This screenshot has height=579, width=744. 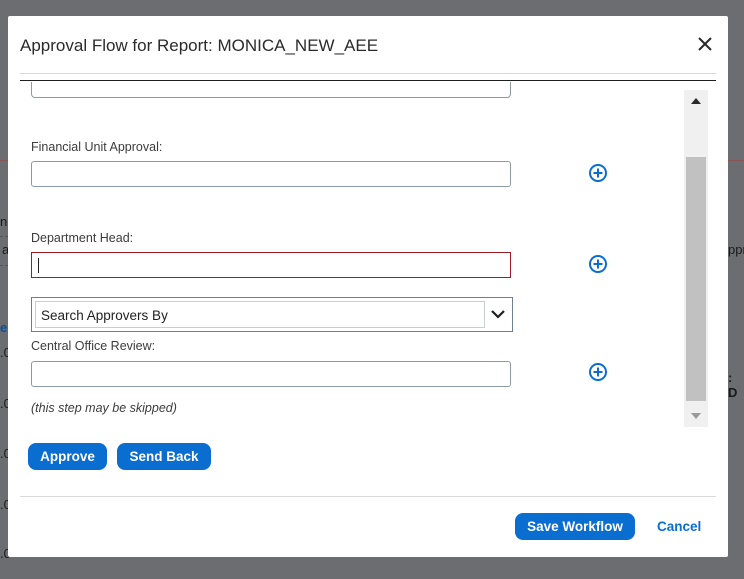 What do you see at coordinates (104, 315) in the screenshot?
I see `search-approvers-label: Search Approvers By` at bounding box center [104, 315].